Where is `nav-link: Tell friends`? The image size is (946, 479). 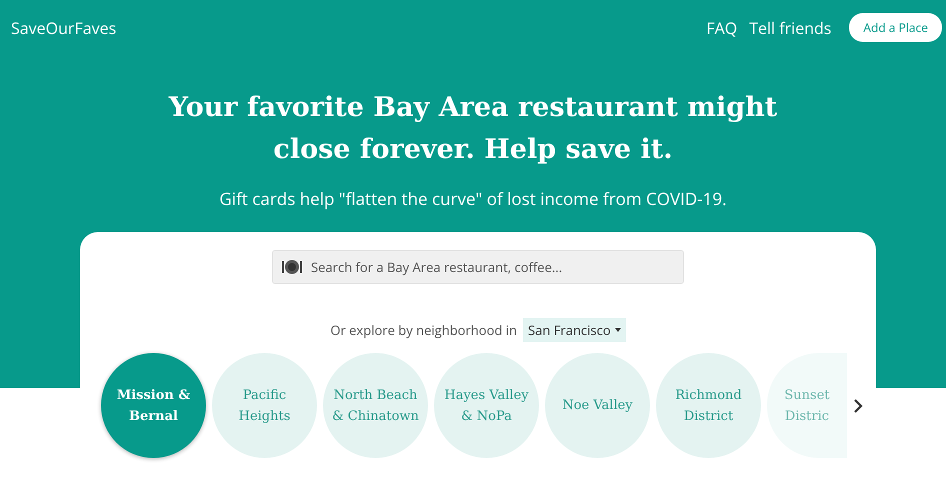
nav-link: Tell friends is located at coordinates (790, 27).